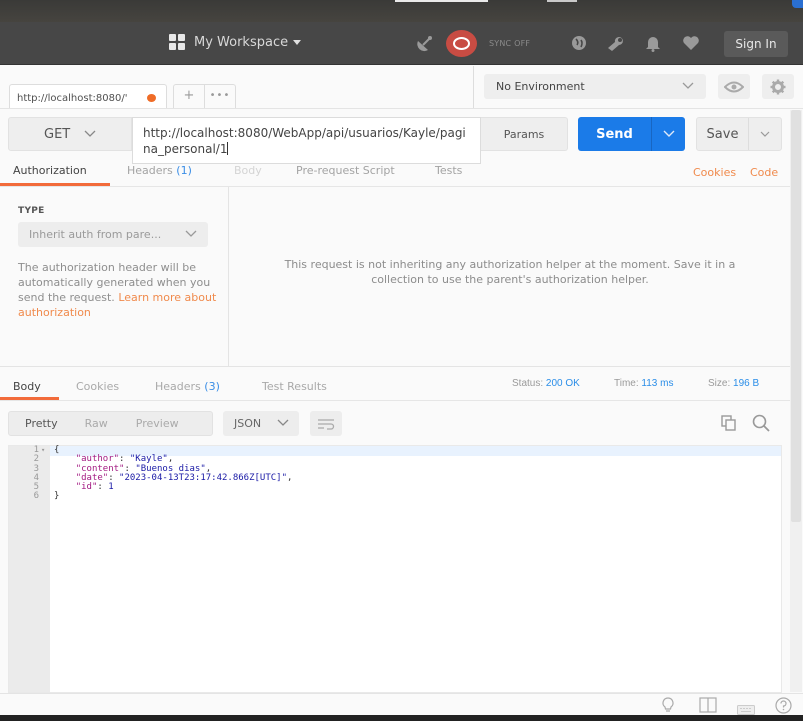 This screenshot has height=721, width=803. Describe the element at coordinates (57, 134) in the screenshot. I see `http-method-value: GET` at that location.